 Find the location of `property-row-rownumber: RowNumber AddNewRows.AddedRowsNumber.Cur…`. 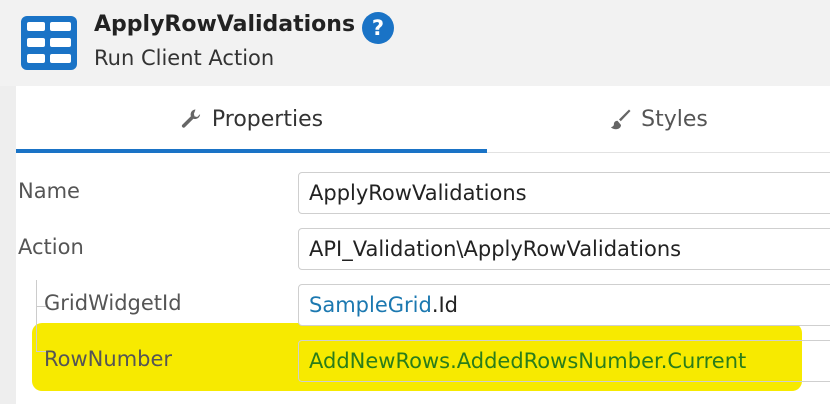

property-row-rownumber: RowNumber AddNewRows.AddedRowsNumber.Cur… is located at coordinates (423, 359).